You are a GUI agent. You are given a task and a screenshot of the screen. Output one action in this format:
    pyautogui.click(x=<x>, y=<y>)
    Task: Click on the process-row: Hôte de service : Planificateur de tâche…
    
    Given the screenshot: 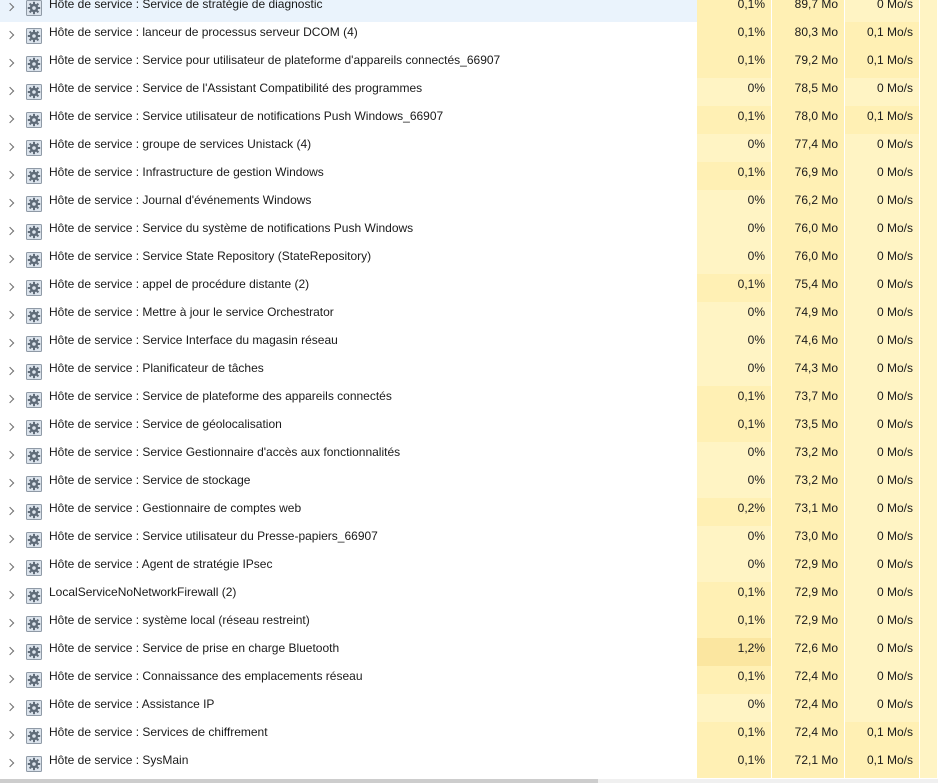 What is the action you would take?
    pyautogui.click(x=469, y=372)
    